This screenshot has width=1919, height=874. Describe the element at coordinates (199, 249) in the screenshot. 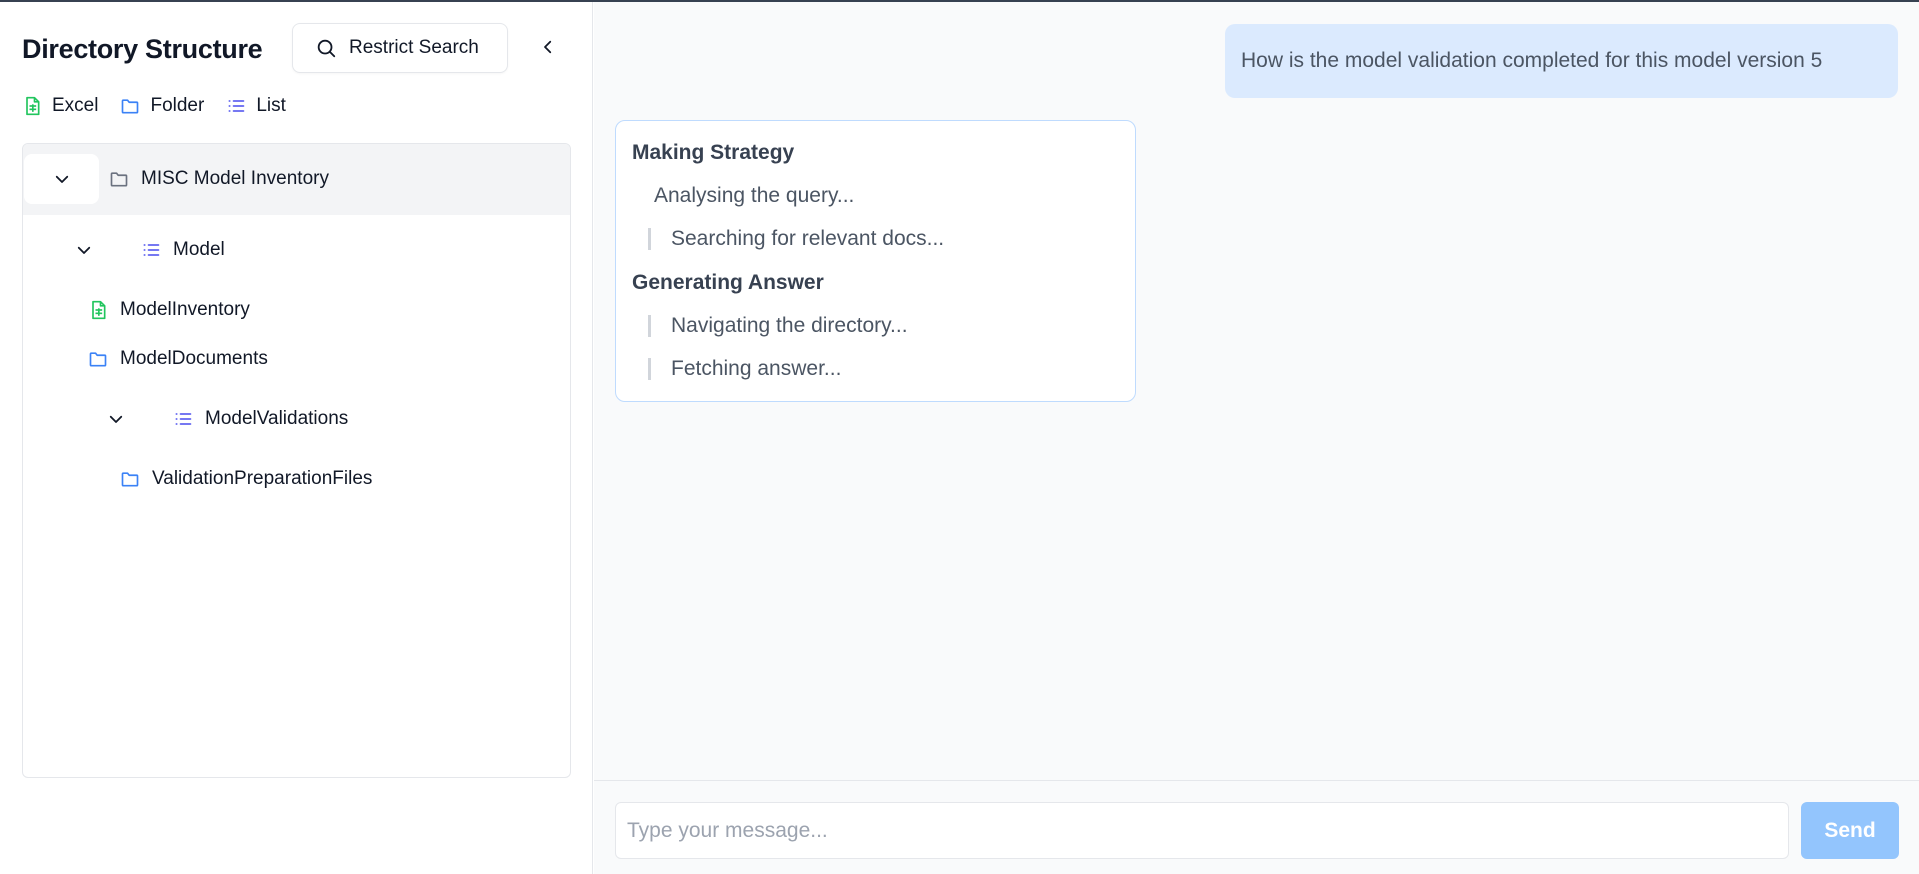

I see `tree-item-label: Model` at that location.